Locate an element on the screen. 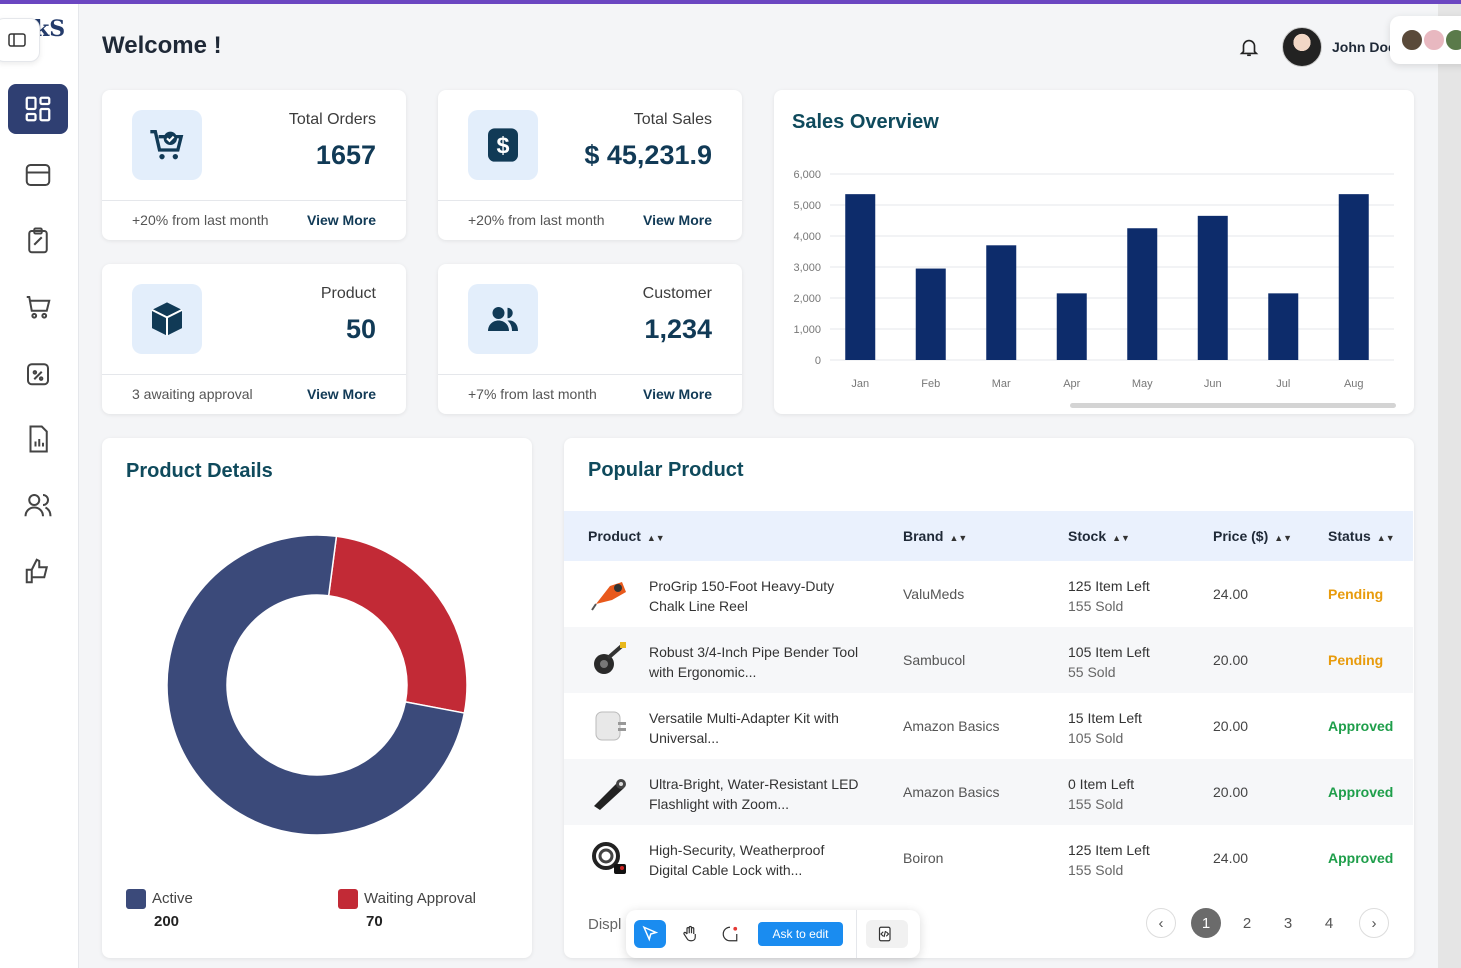 Image resolution: width=1461 pixels, height=968 pixels. vertical-scrollbar is located at coordinates (1449, 486).